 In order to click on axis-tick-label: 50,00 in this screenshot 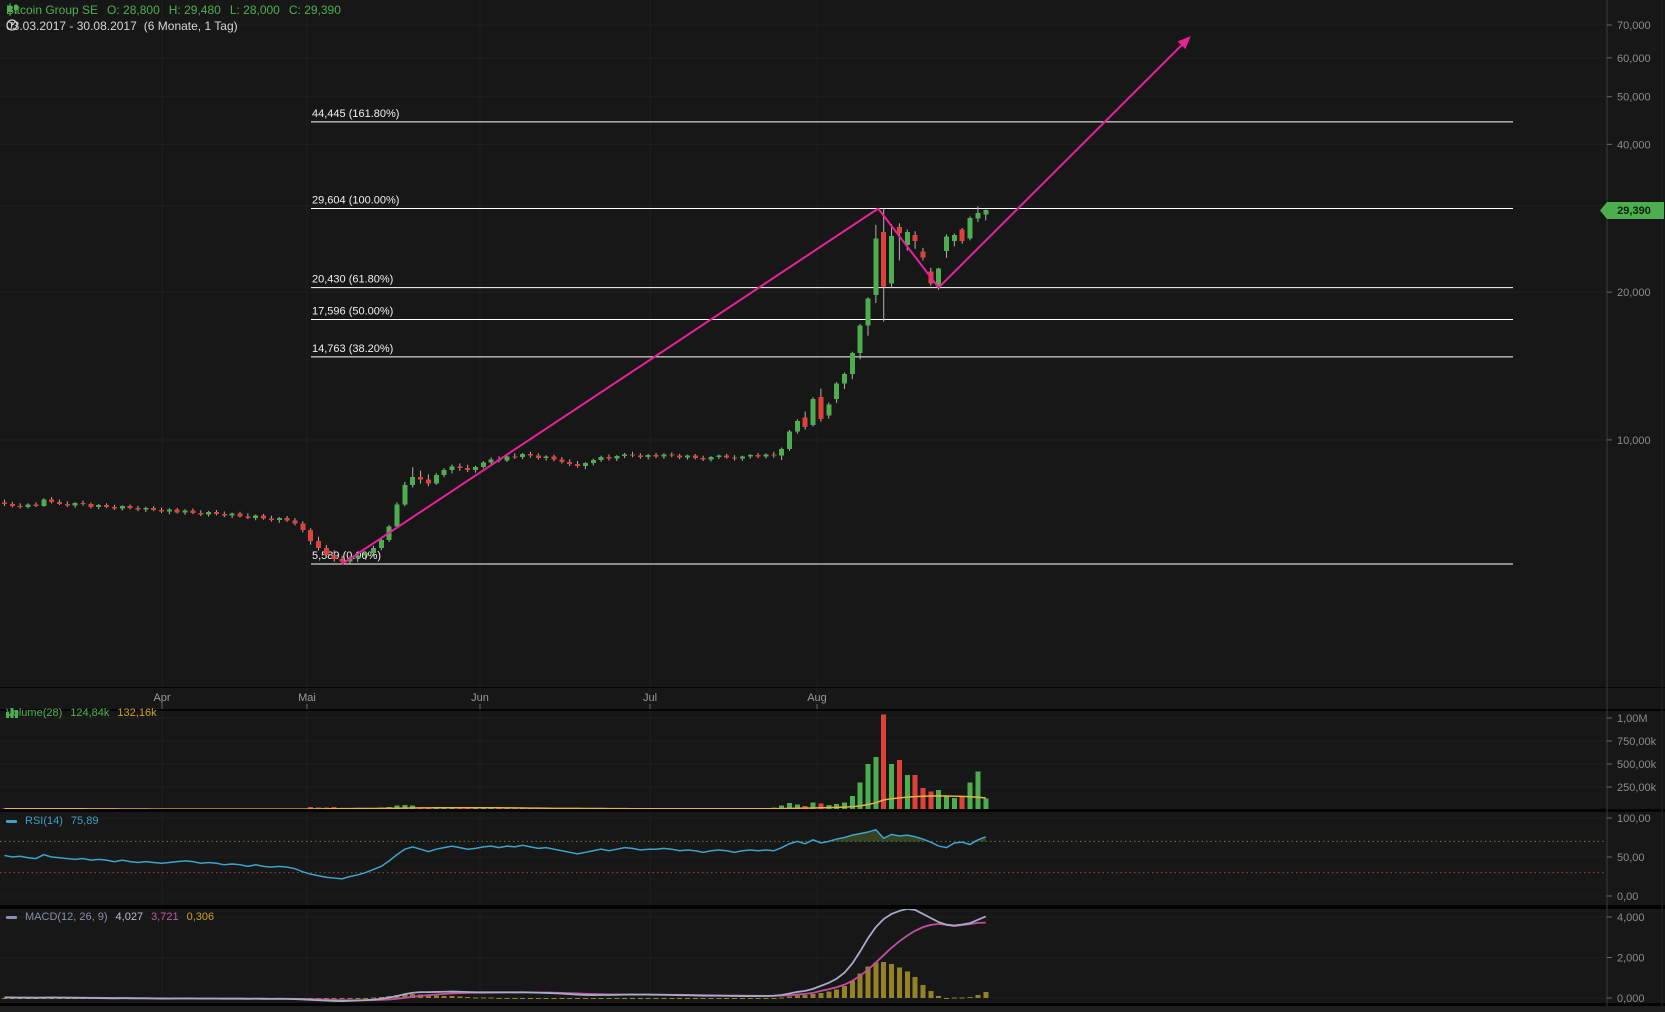, I will do `click(1631, 858)`.